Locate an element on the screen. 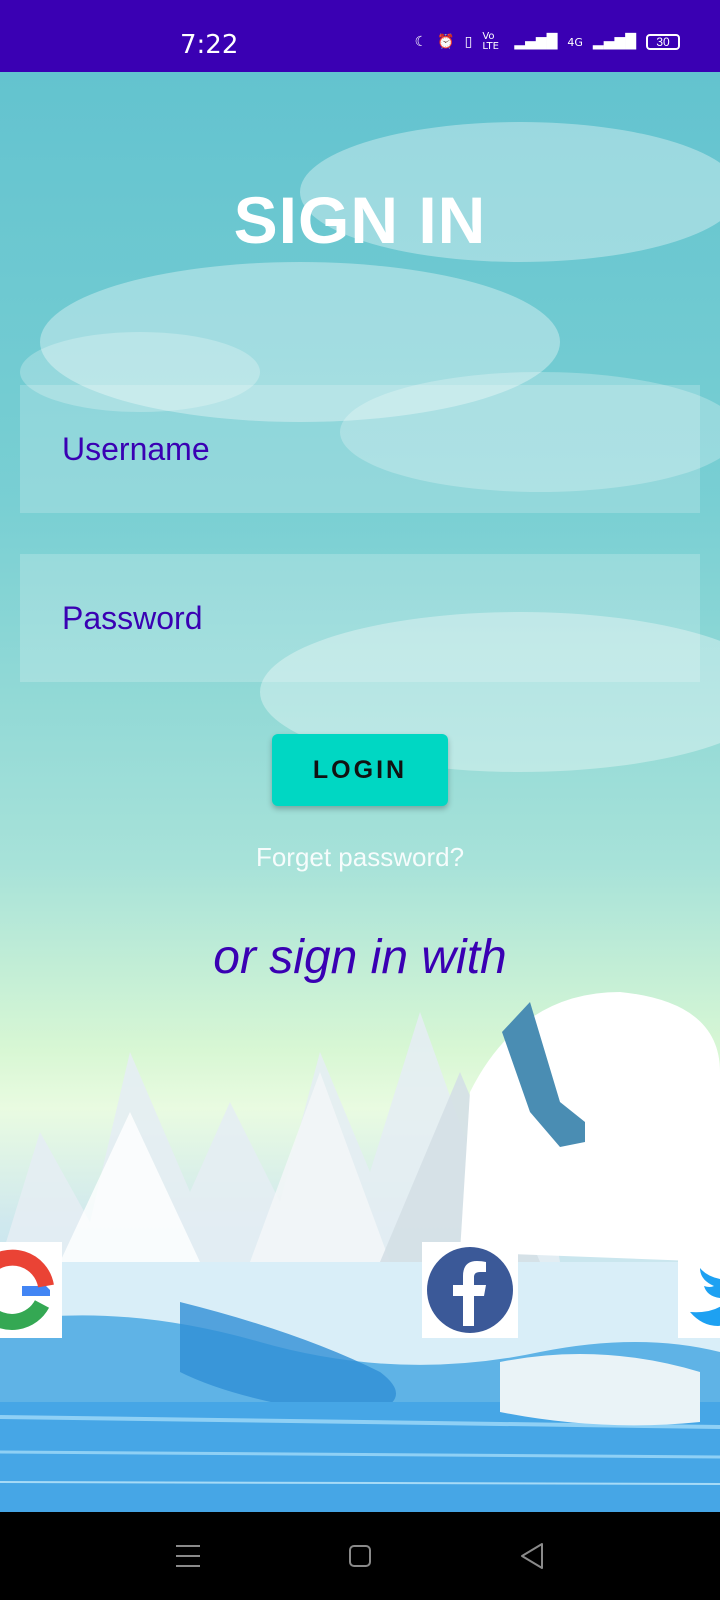  forgot-password-link: Forget password? is located at coordinates (360, 857).